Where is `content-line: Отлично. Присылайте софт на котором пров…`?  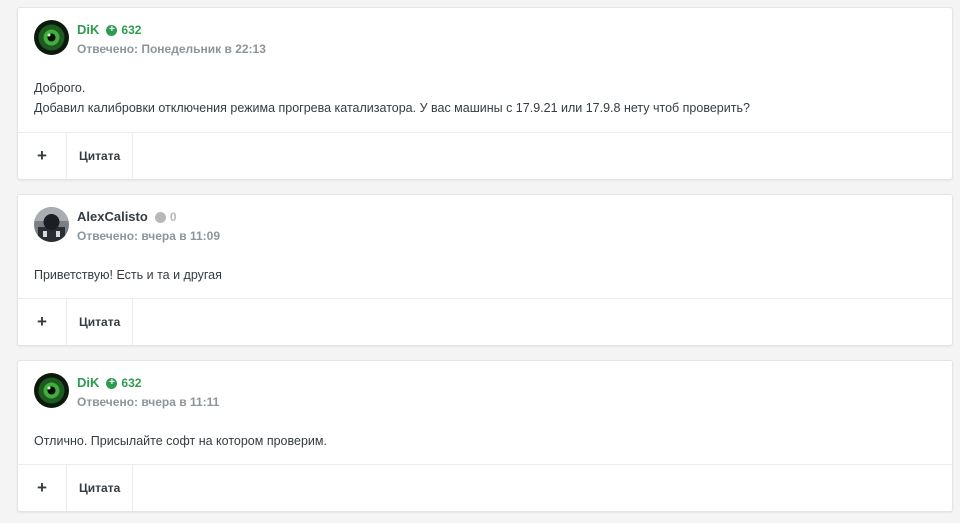
content-line: Отлично. Присылайте софт на котором пров… is located at coordinates (180, 441).